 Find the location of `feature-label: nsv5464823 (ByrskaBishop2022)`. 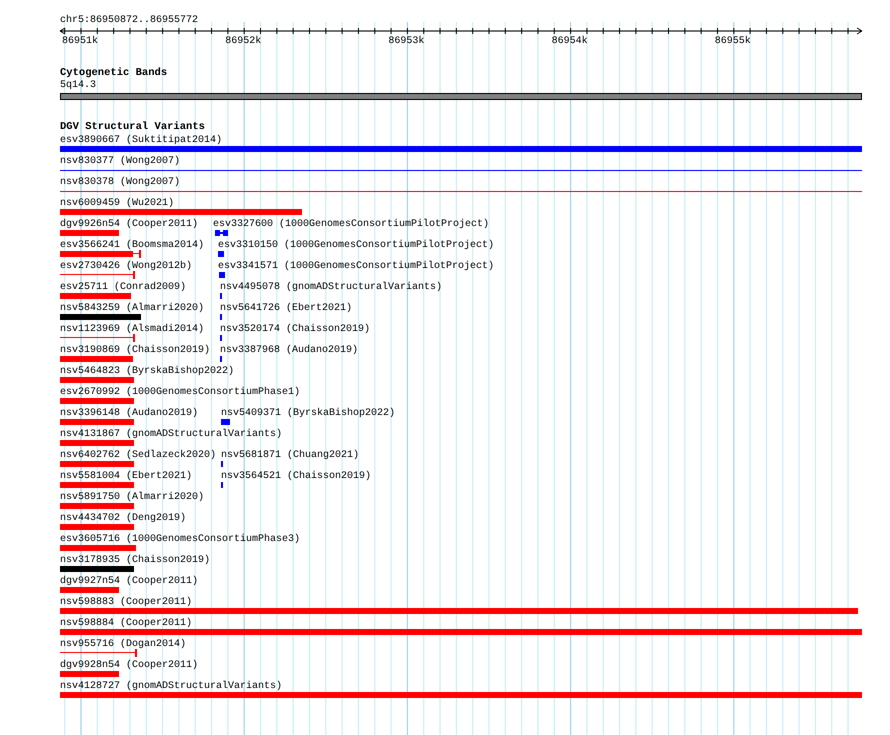

feature-label: nsv5464823 (ByrskaBishop2022) is located at coordinates (147, 371).